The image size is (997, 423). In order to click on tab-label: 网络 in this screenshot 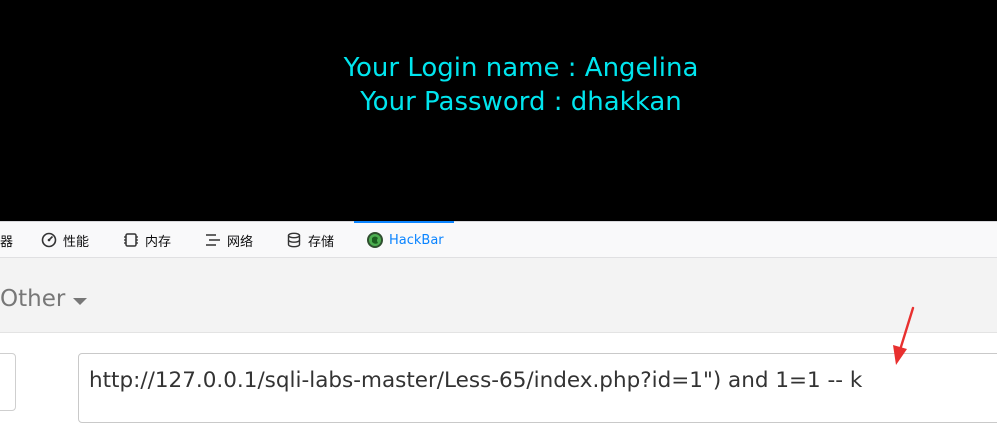, I will do `click(240, 242)`.